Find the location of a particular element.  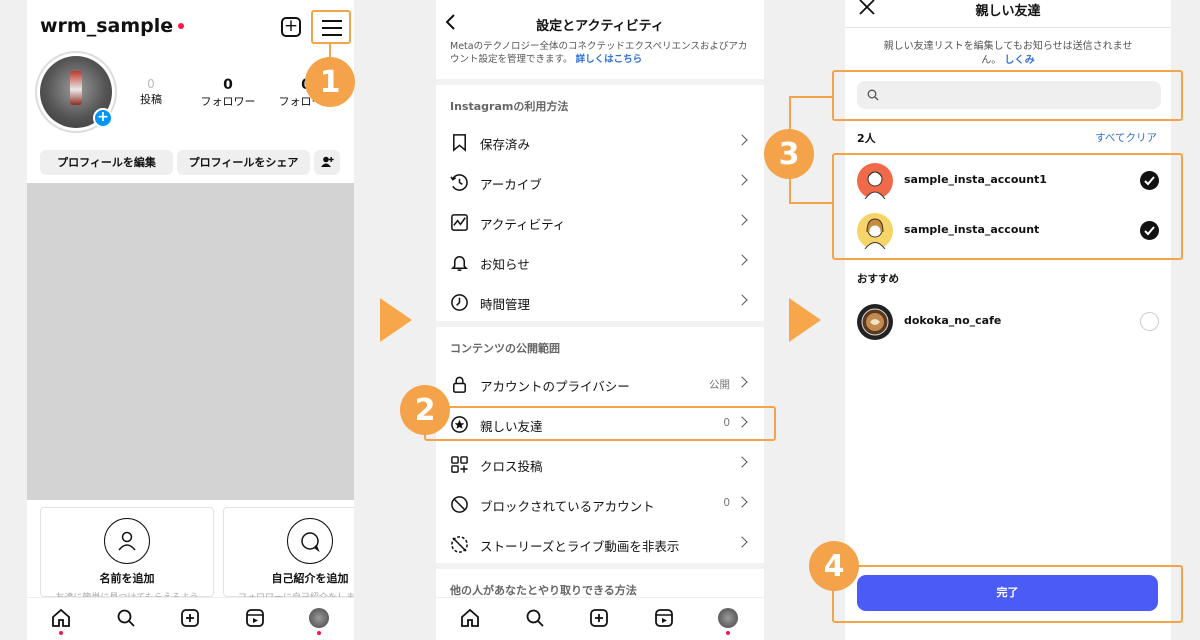

selected-count: 2人 is located at coordinates (866, 138).